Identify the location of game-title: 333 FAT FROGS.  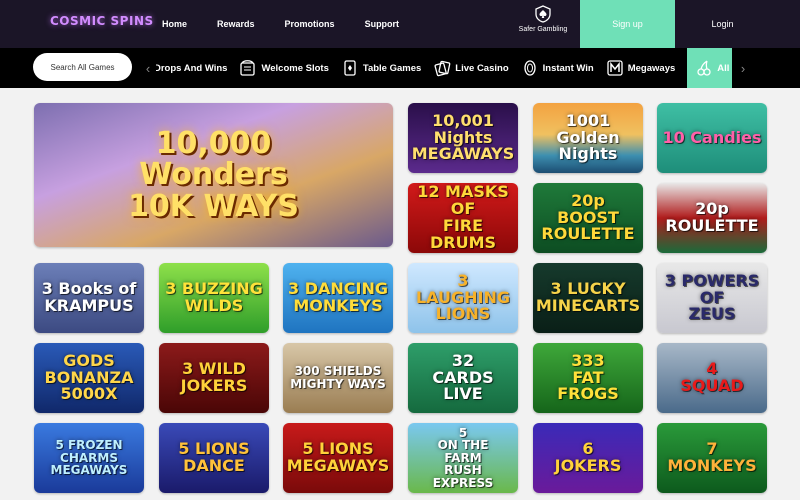
(588, 377).